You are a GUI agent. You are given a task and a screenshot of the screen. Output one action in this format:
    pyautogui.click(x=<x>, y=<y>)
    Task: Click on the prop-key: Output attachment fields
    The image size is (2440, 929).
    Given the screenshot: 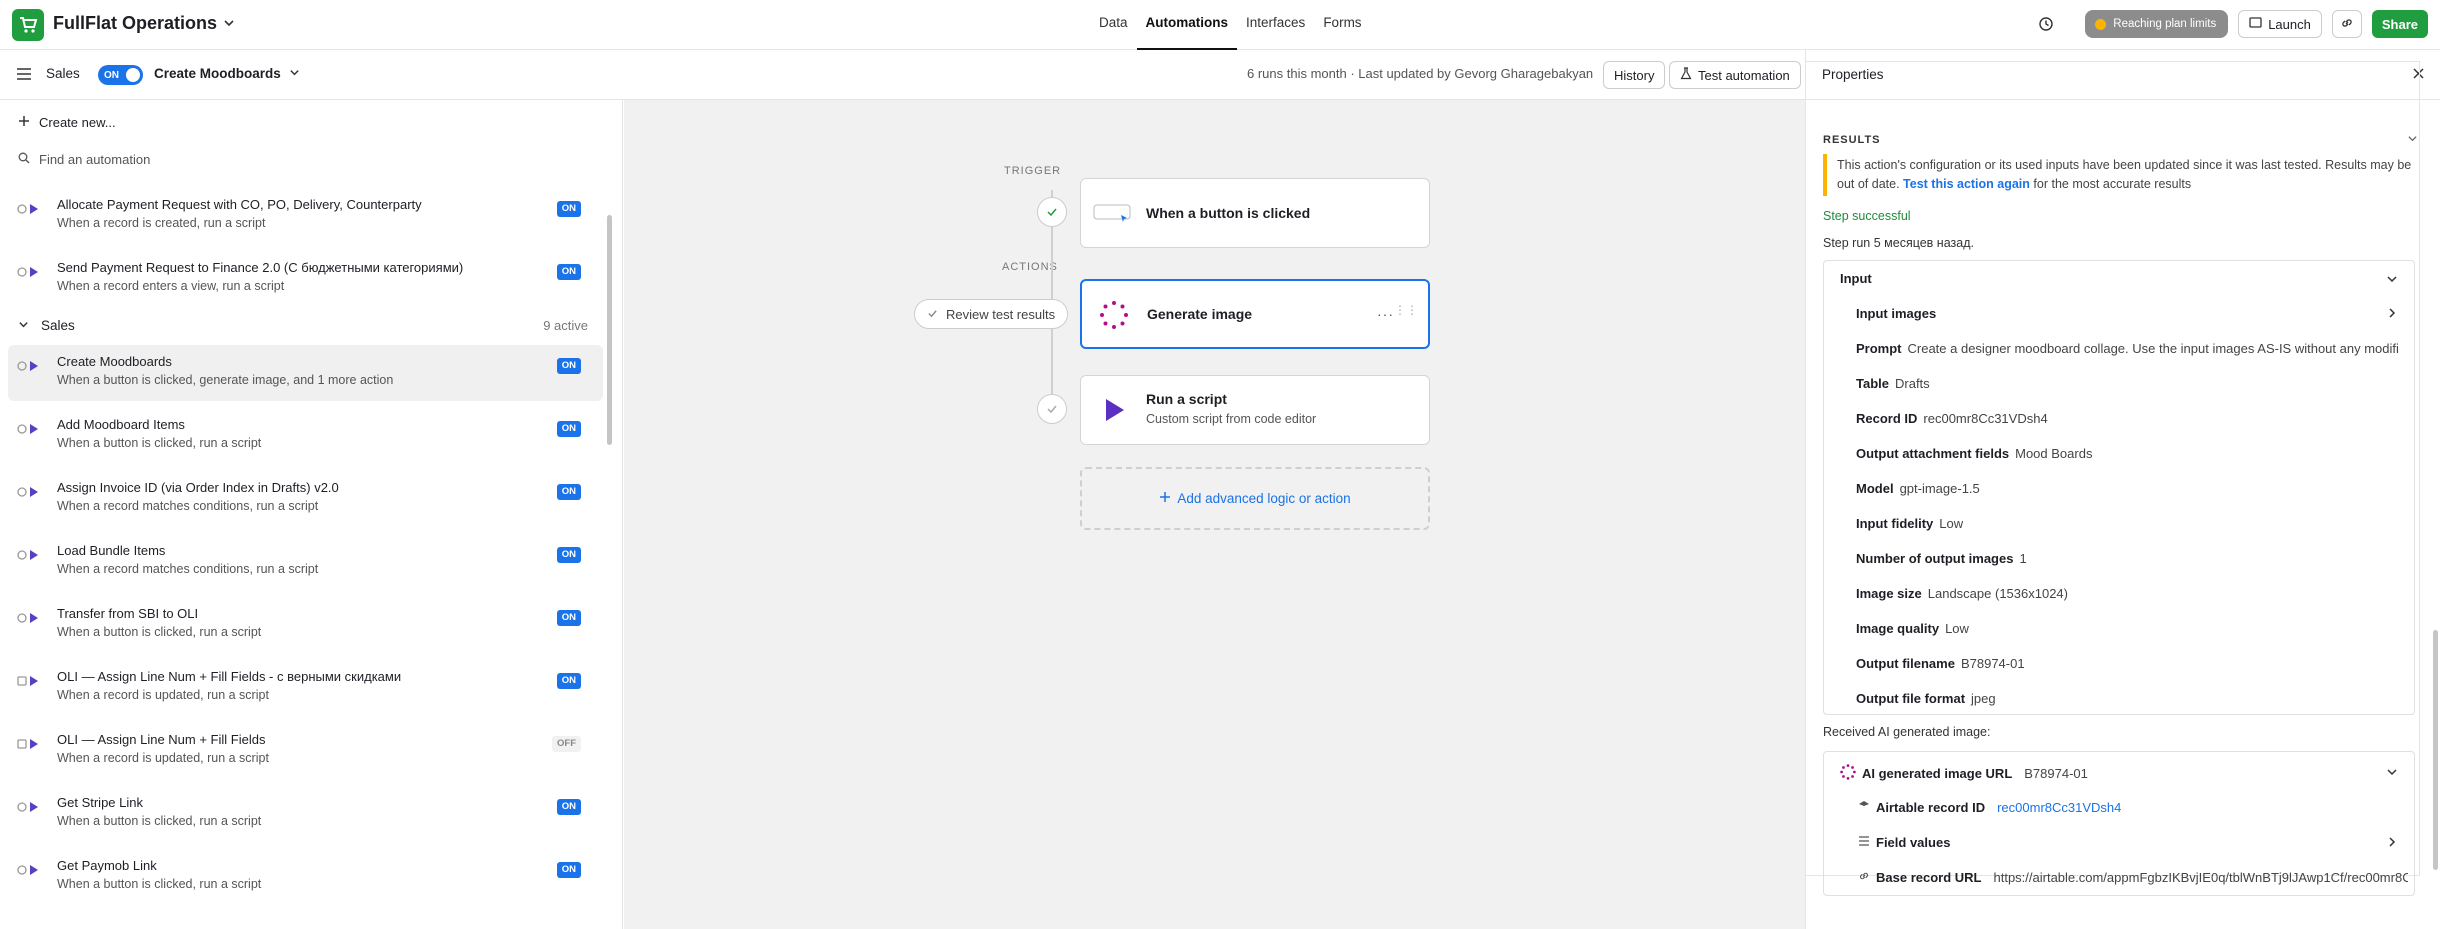 What is the action you would take?
    pyautogui.click(x=1933, y=453)
    